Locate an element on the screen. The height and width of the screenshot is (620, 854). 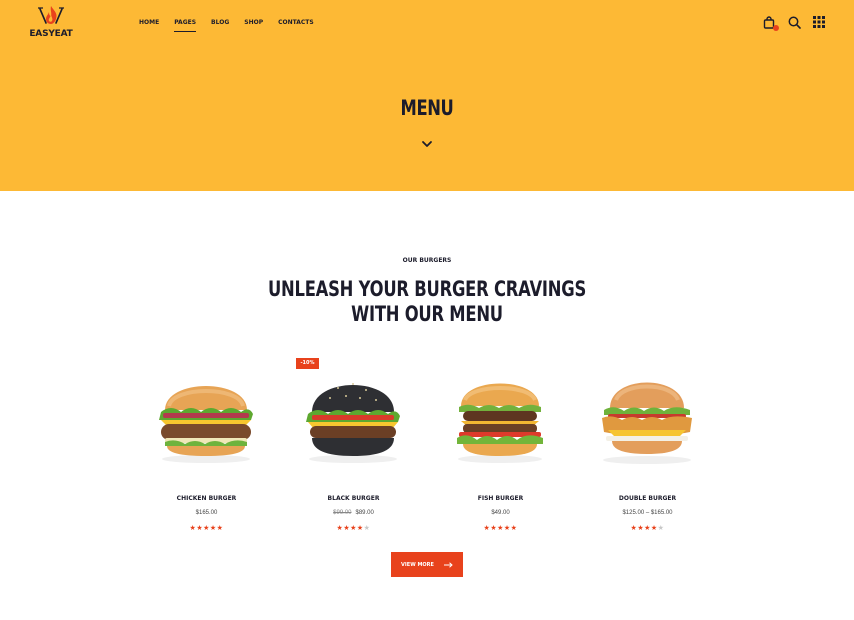
product-name: Double Burger is located at coordinates (647, 498).